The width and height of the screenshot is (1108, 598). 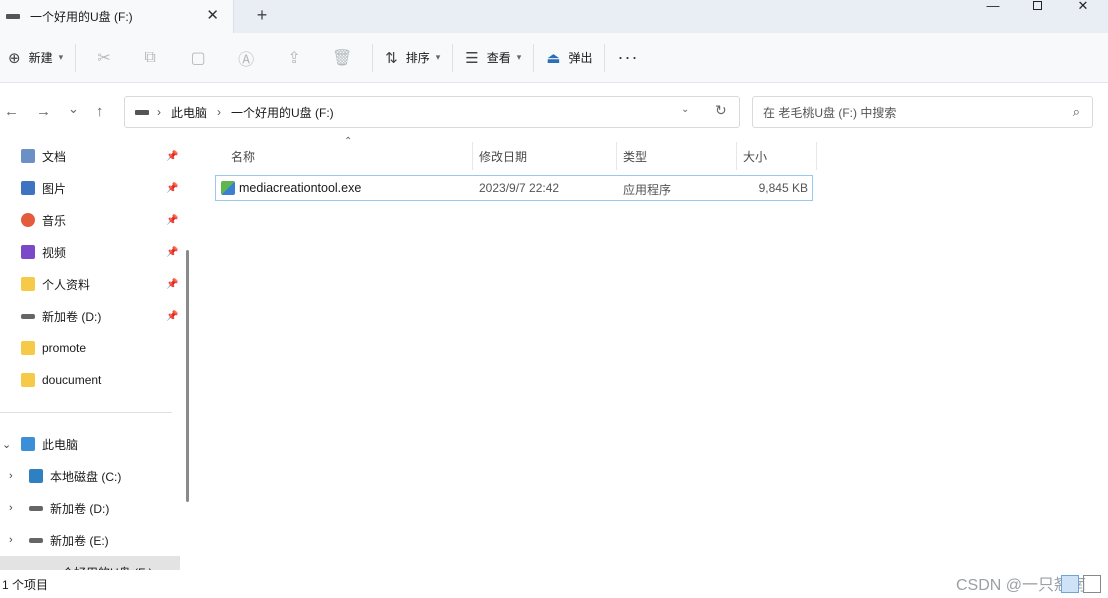 What do you see at coordinates (91, 252) in the screenshot?
I see `sidebar-item-videos: 视频 📌` at bounding box center [91, 252].